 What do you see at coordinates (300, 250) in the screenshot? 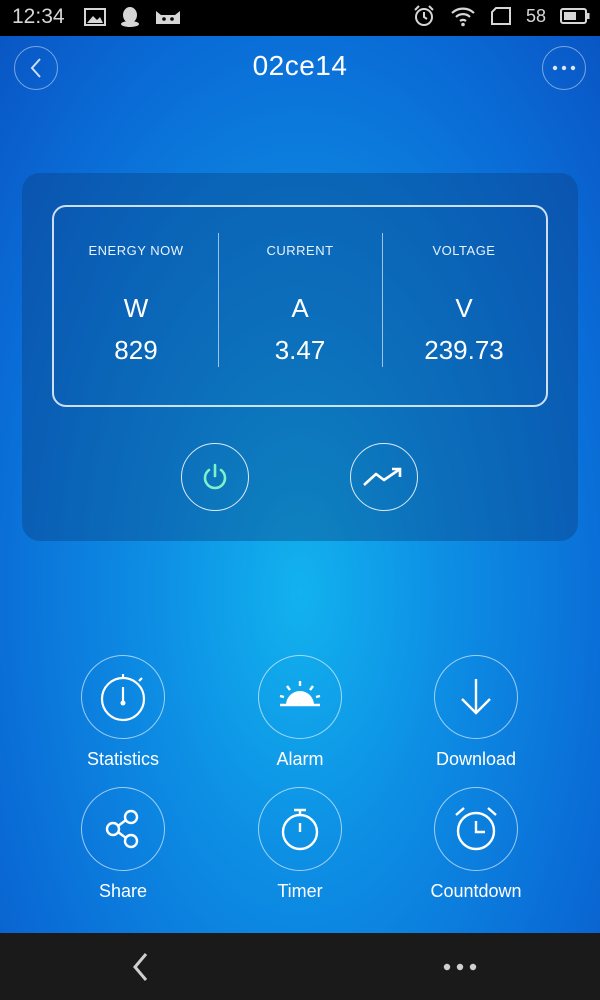
I see `reading-label: CURRENT` at bounding box center [300, 250].